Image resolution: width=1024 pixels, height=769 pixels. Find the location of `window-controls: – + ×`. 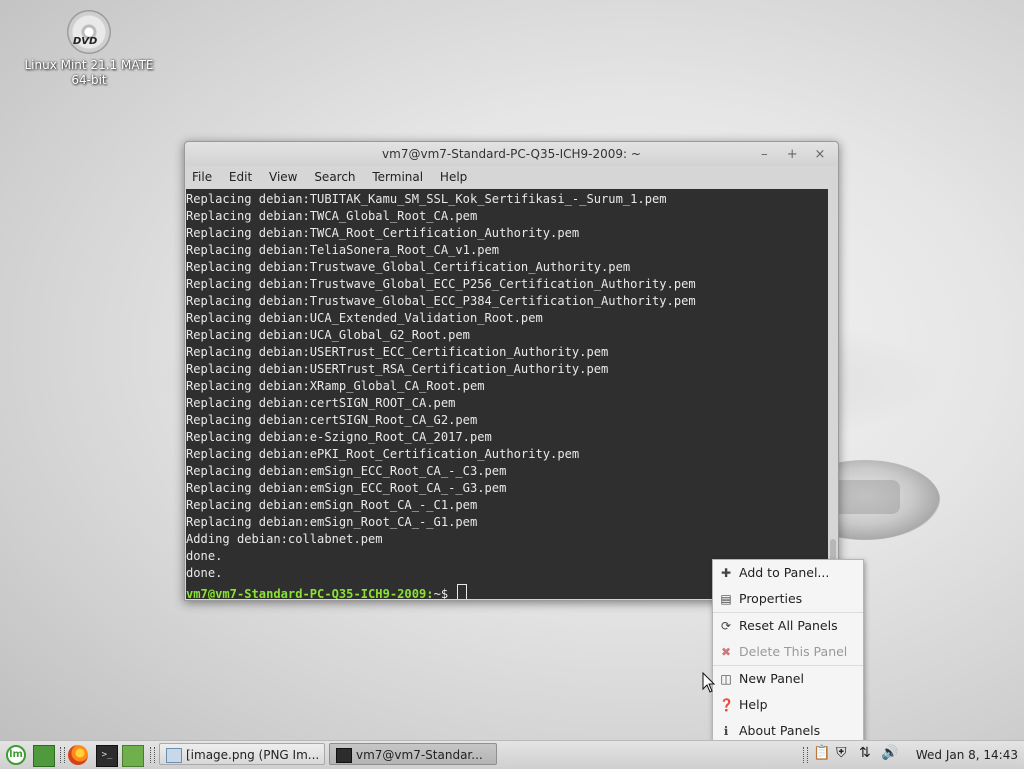

window-controls: – + × is located at coordinates (790, 154).